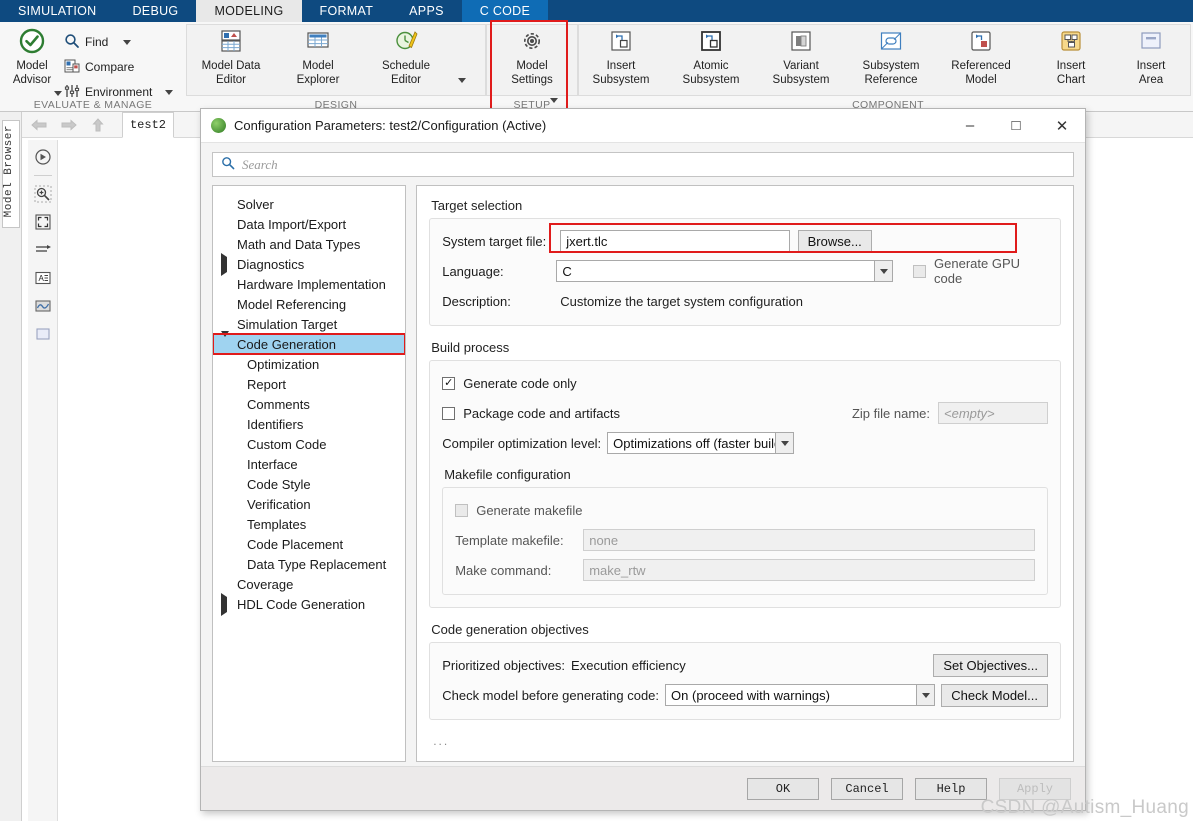 The image size is (1193, 821). Describe the element at coordinates (309, 264) in the screenshot. I see `tree-item-diagnostics: Diagnostics` at that location.